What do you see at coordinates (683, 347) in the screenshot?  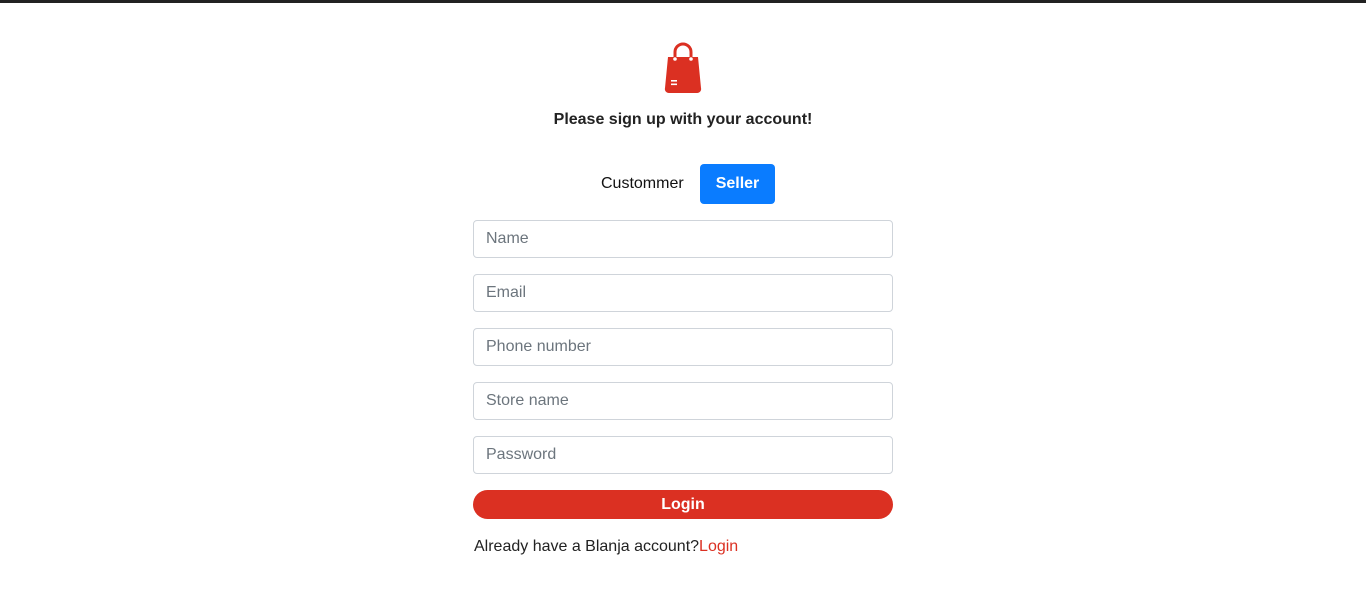 I see `phone-input` at bounding box center [683, 347].